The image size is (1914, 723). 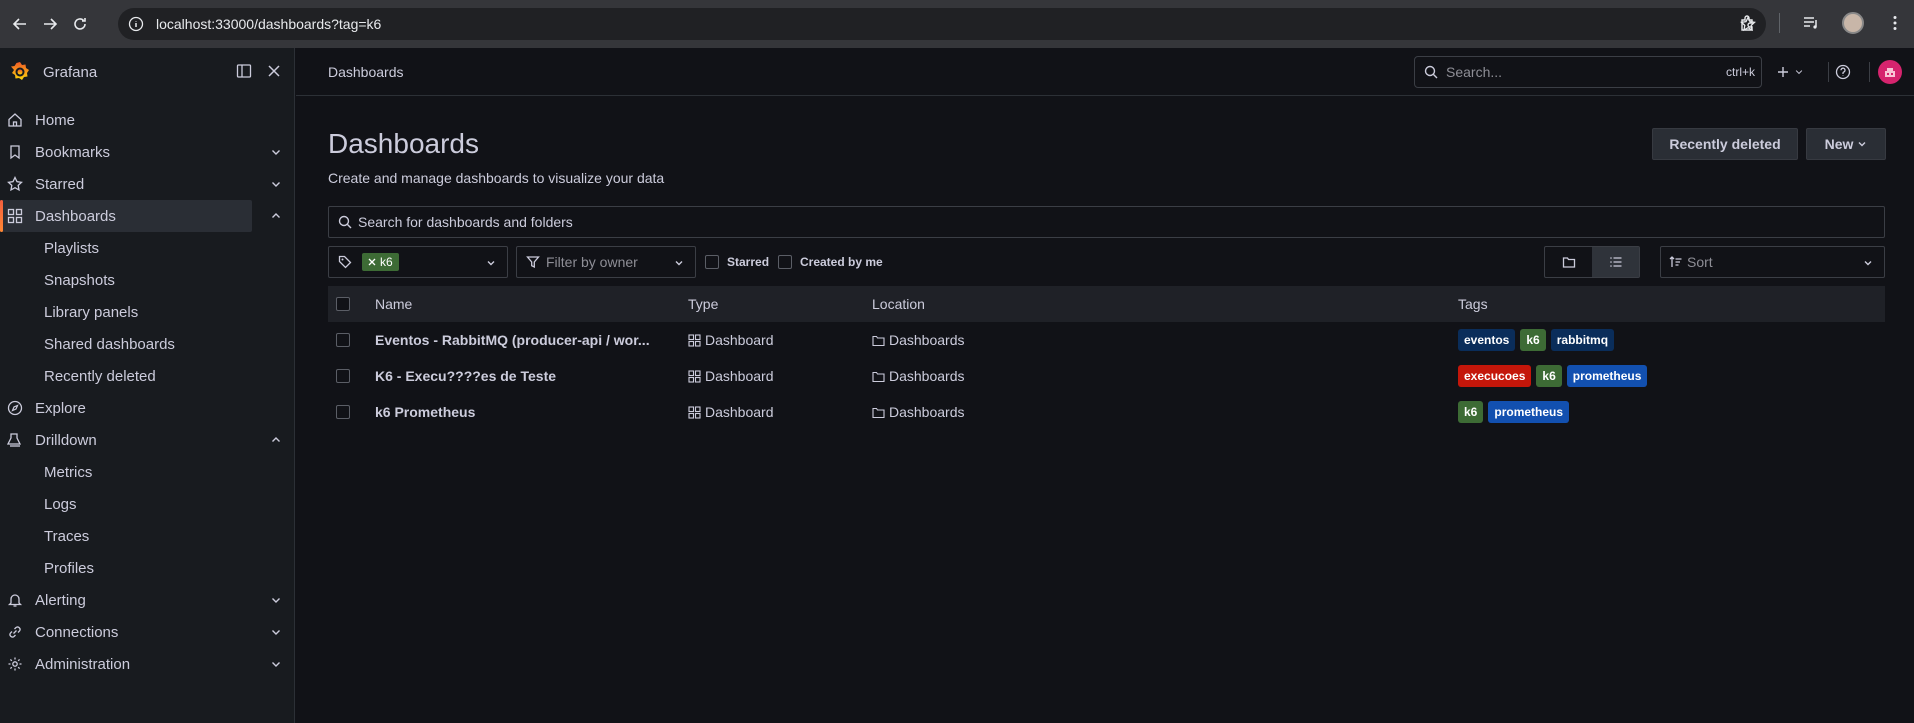 I want to click on dashboard-name-link: K6 - Execu????es de Teste, so click(x=465, y=376).